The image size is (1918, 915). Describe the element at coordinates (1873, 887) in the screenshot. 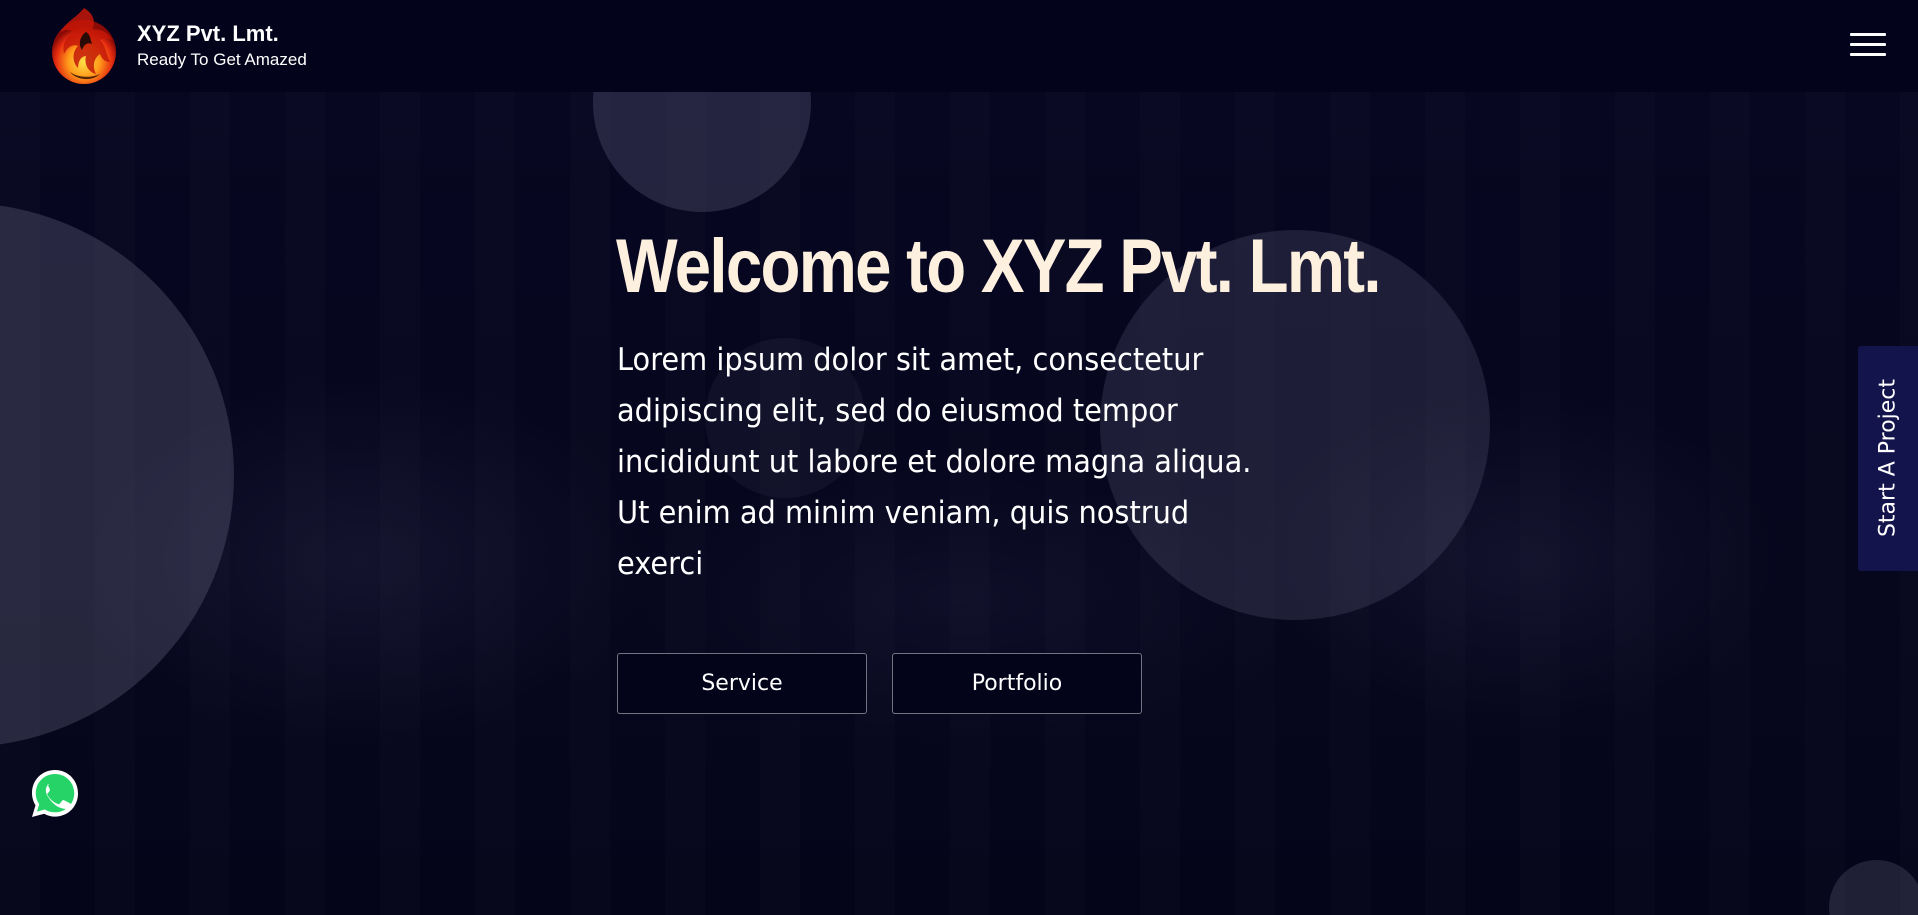

I see `decorative-circle-bottom` at that location.